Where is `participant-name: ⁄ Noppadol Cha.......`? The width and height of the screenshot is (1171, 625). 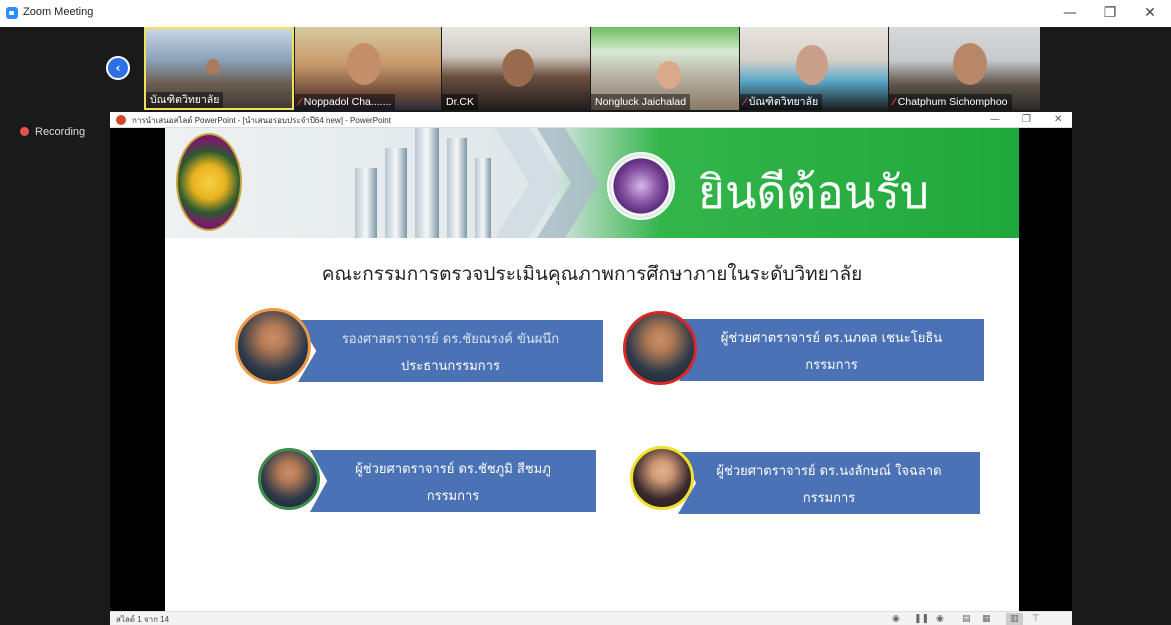
participant-name: ⁄ Noppadol Cha....... is located at coordinates (345, 102).